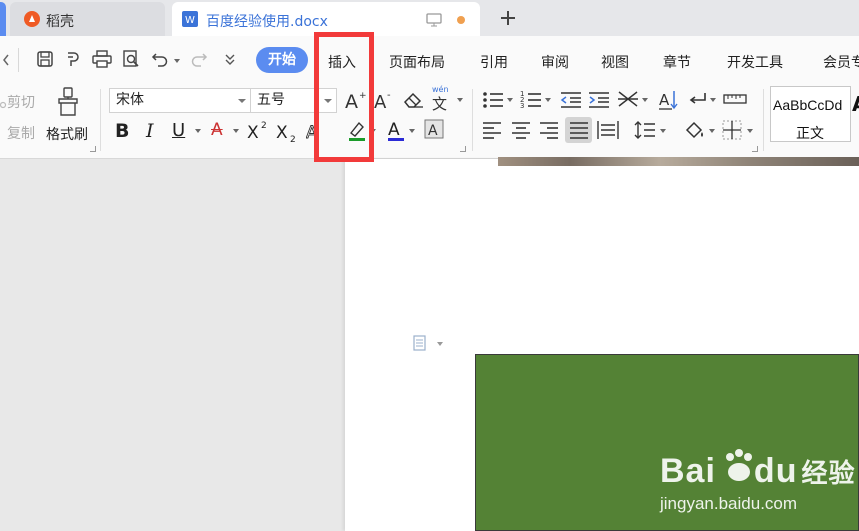  What do you see at coordinates (828, 473) in the screenshot?
I see `watermark-brand-cn: 经验` at bounding box center [828, 473].